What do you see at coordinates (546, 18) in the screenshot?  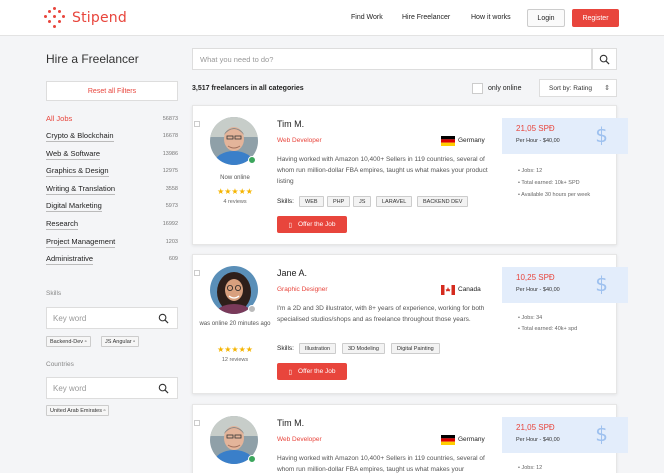 I see `login-button: Login` at bounding box center [546, 18].